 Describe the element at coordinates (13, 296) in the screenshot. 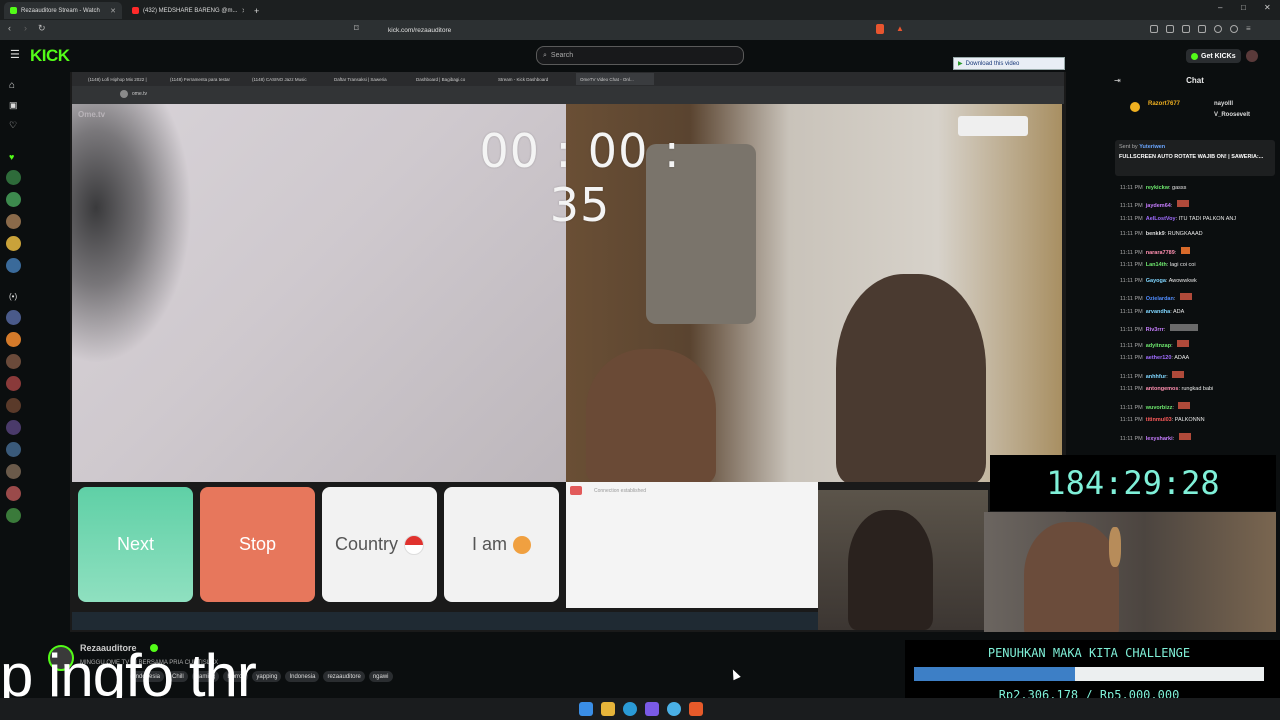

I see `recommended-icon: (•)` at that location.